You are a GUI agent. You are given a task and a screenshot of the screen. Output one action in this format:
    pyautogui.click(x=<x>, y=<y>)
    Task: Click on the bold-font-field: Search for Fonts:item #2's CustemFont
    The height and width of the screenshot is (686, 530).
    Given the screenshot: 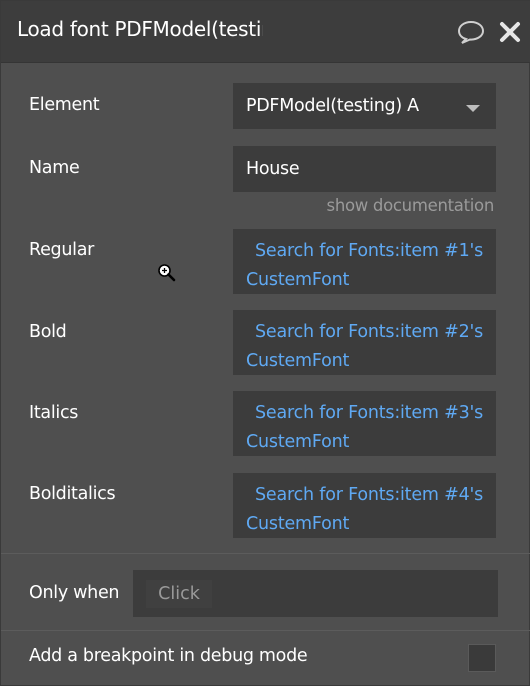 What is the action you would take?
    pyautogui.click(x=364, y=342)
    